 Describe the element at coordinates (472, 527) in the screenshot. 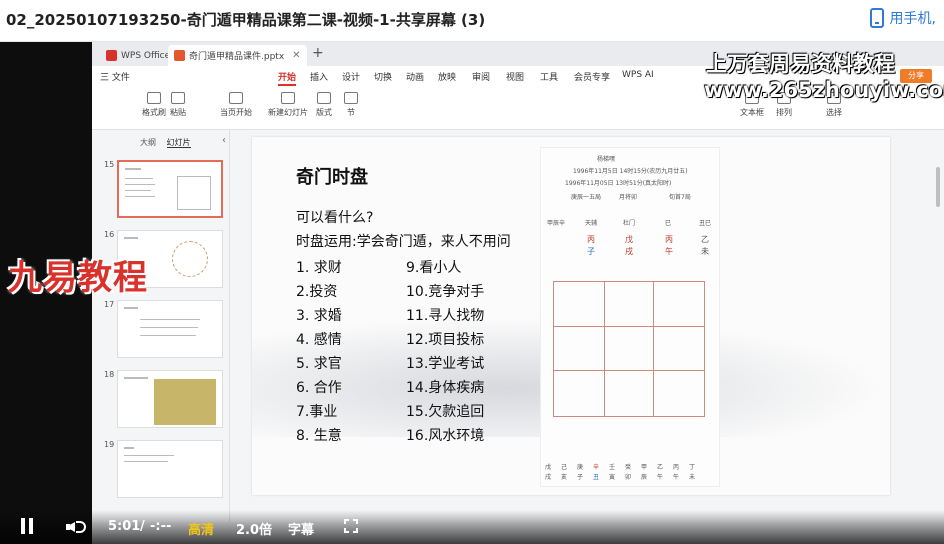

I see `player-controls: 5:01 / -:-- 高清 2.0倍 字幕` at that location.